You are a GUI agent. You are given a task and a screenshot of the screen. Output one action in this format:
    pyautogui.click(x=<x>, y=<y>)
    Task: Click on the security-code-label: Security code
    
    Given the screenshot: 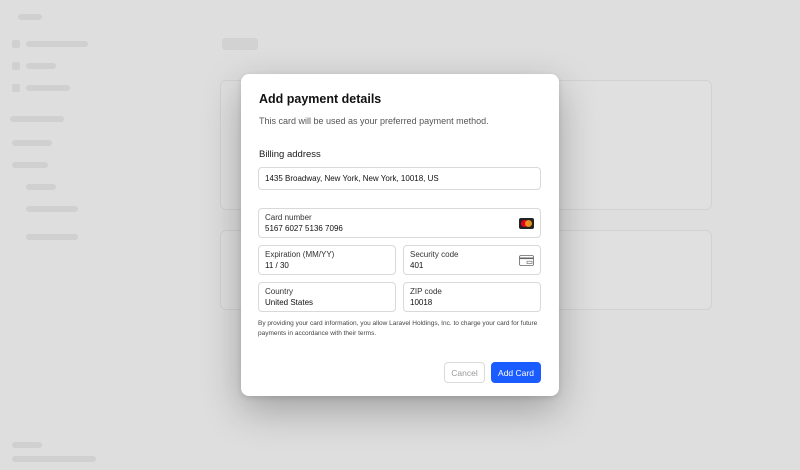 What is the action you would take?
    pyautogui.click(x=434, y=254)
    